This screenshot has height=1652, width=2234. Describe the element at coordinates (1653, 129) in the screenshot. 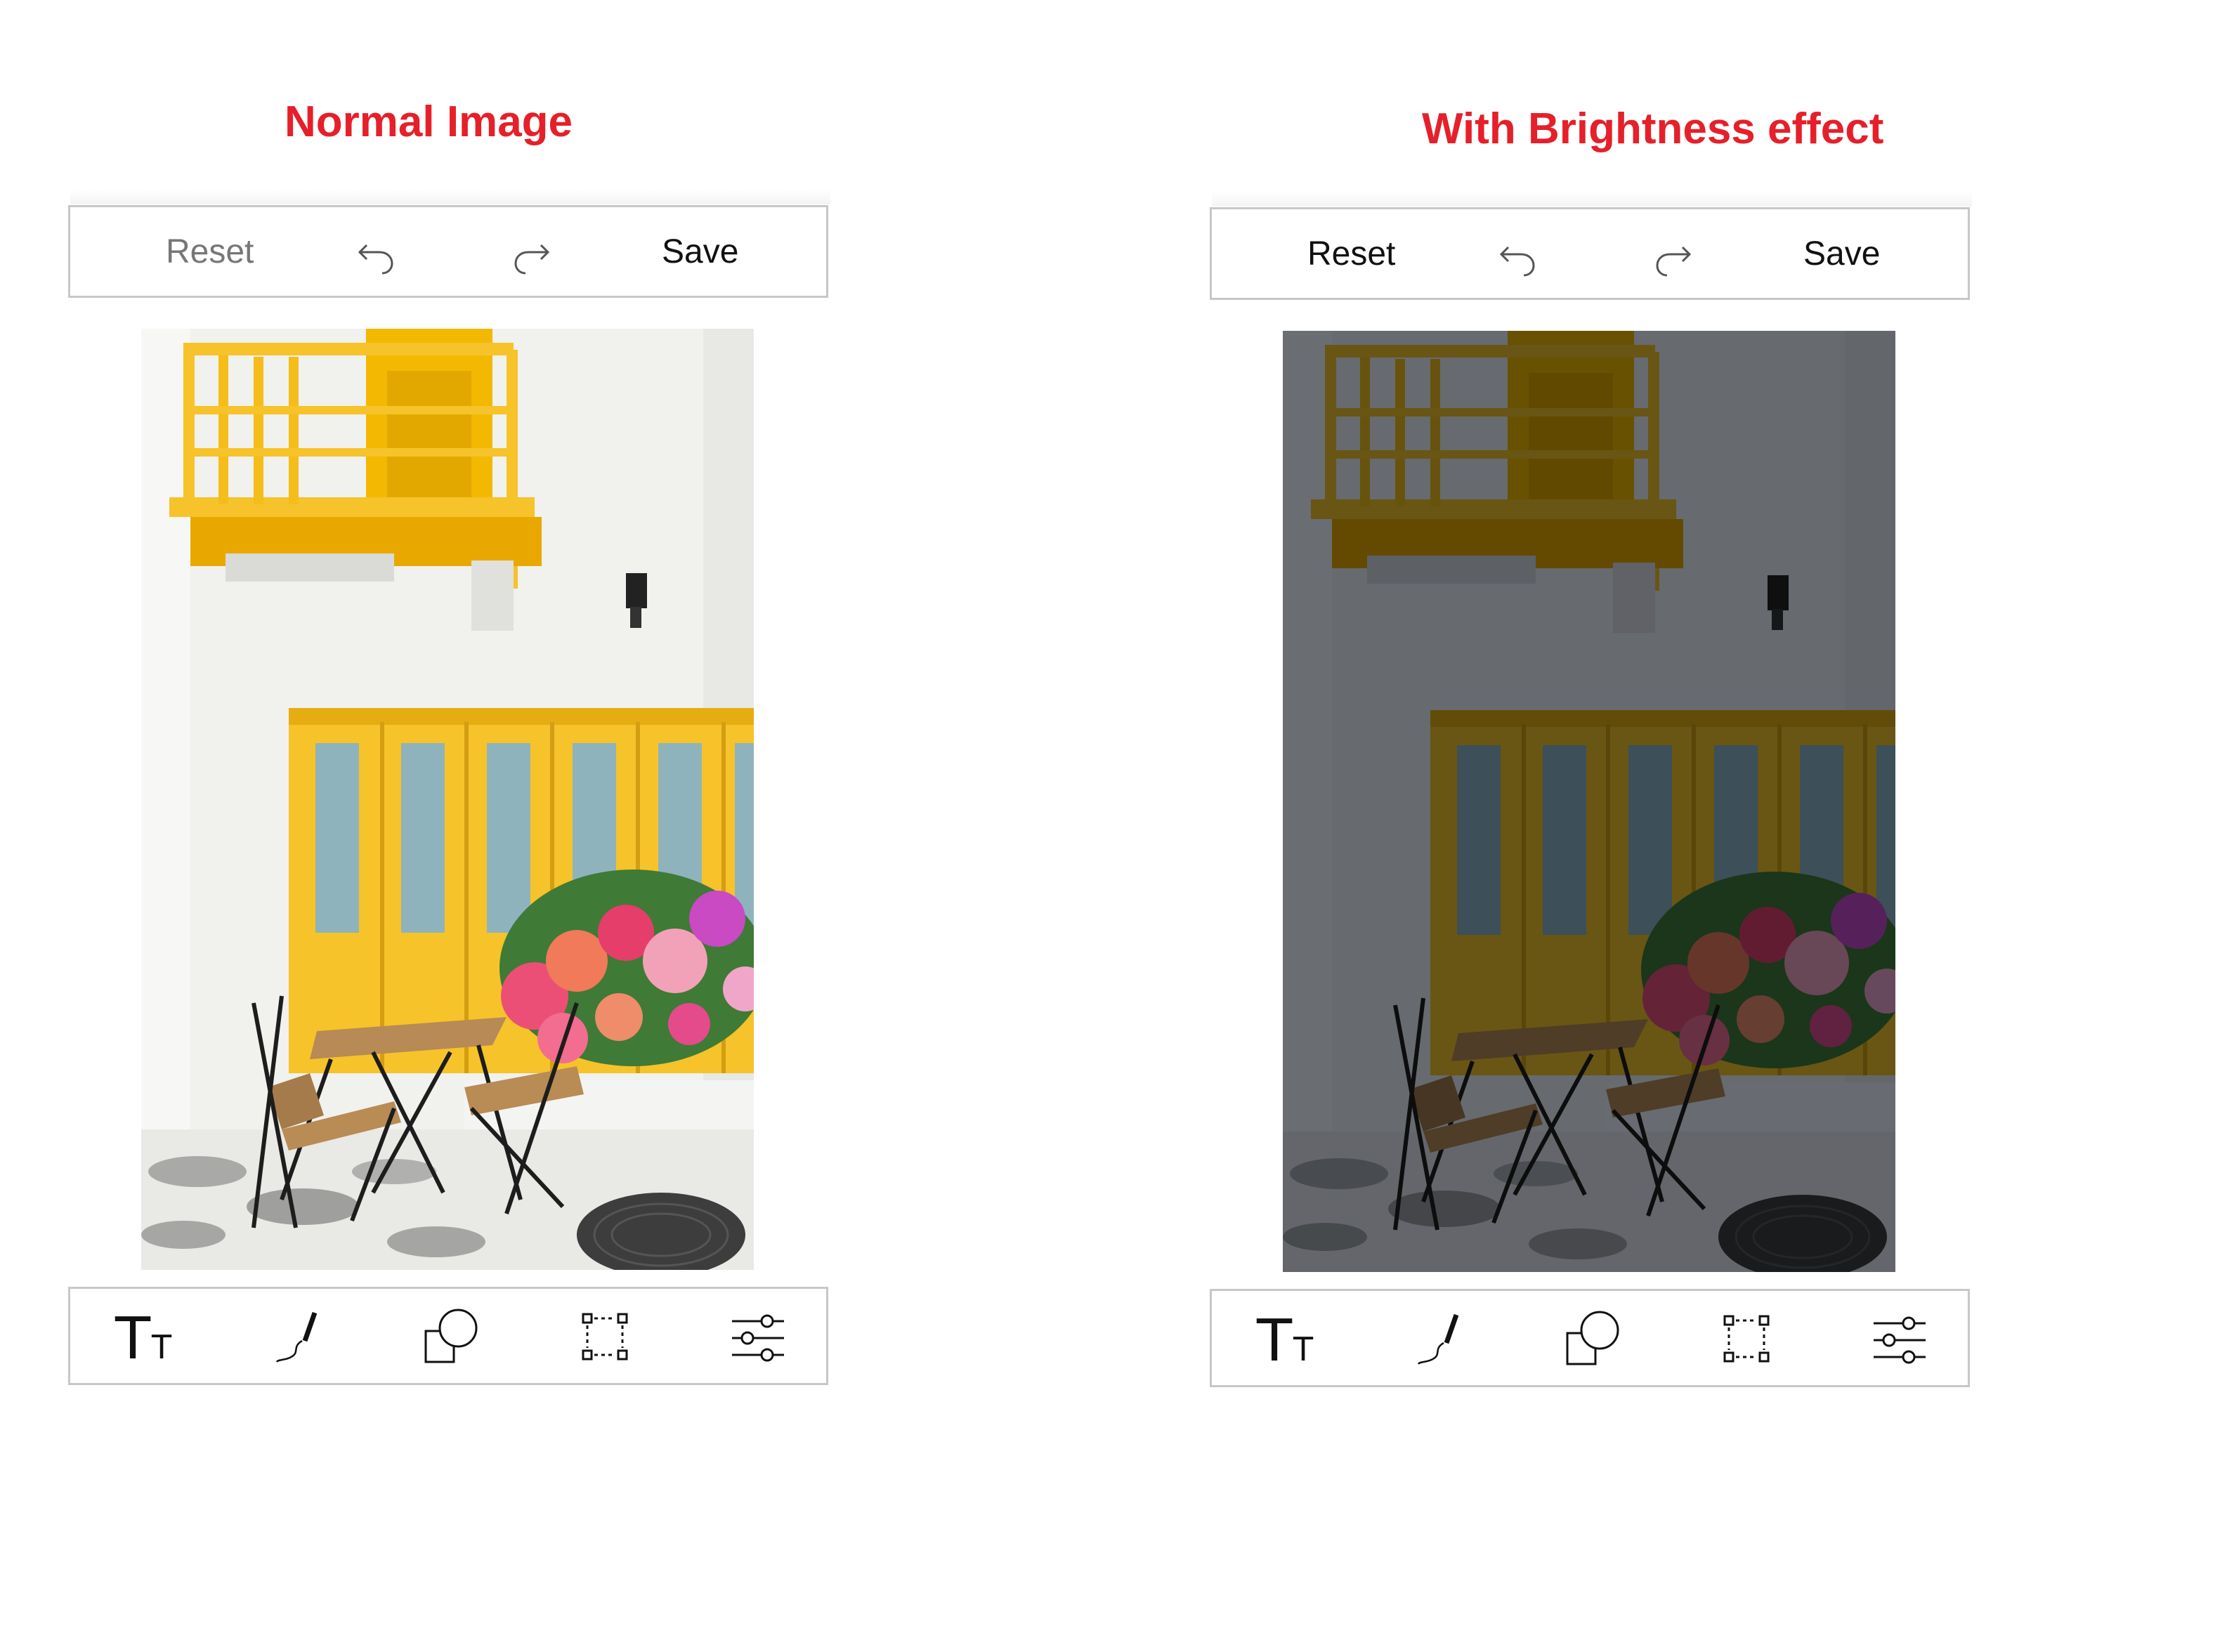

I see `caption-brightness-effect: With Brightness effect` at that location.